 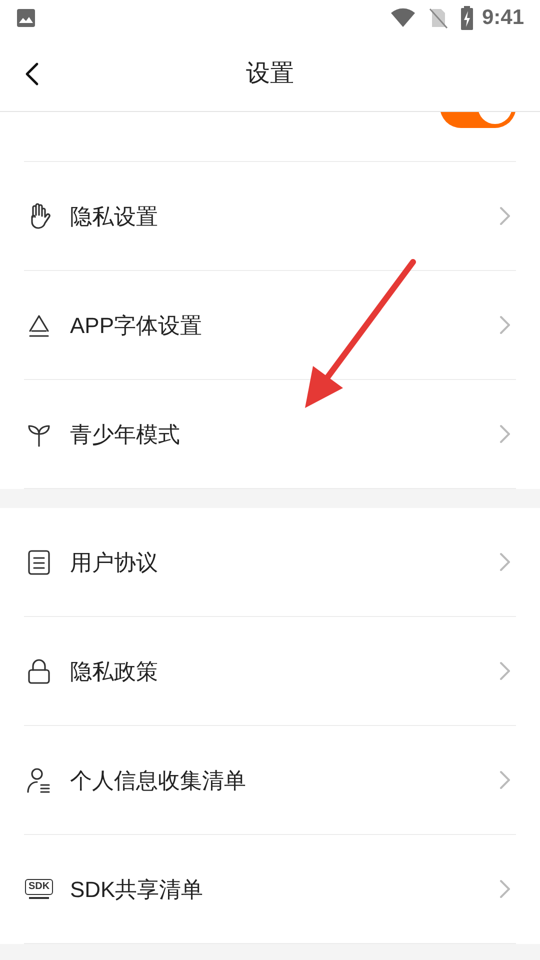 What do you see at coordinates (114, 216) in the screenshot?
I see `row-label: 隐私设置` at bounding box center [114, 216].